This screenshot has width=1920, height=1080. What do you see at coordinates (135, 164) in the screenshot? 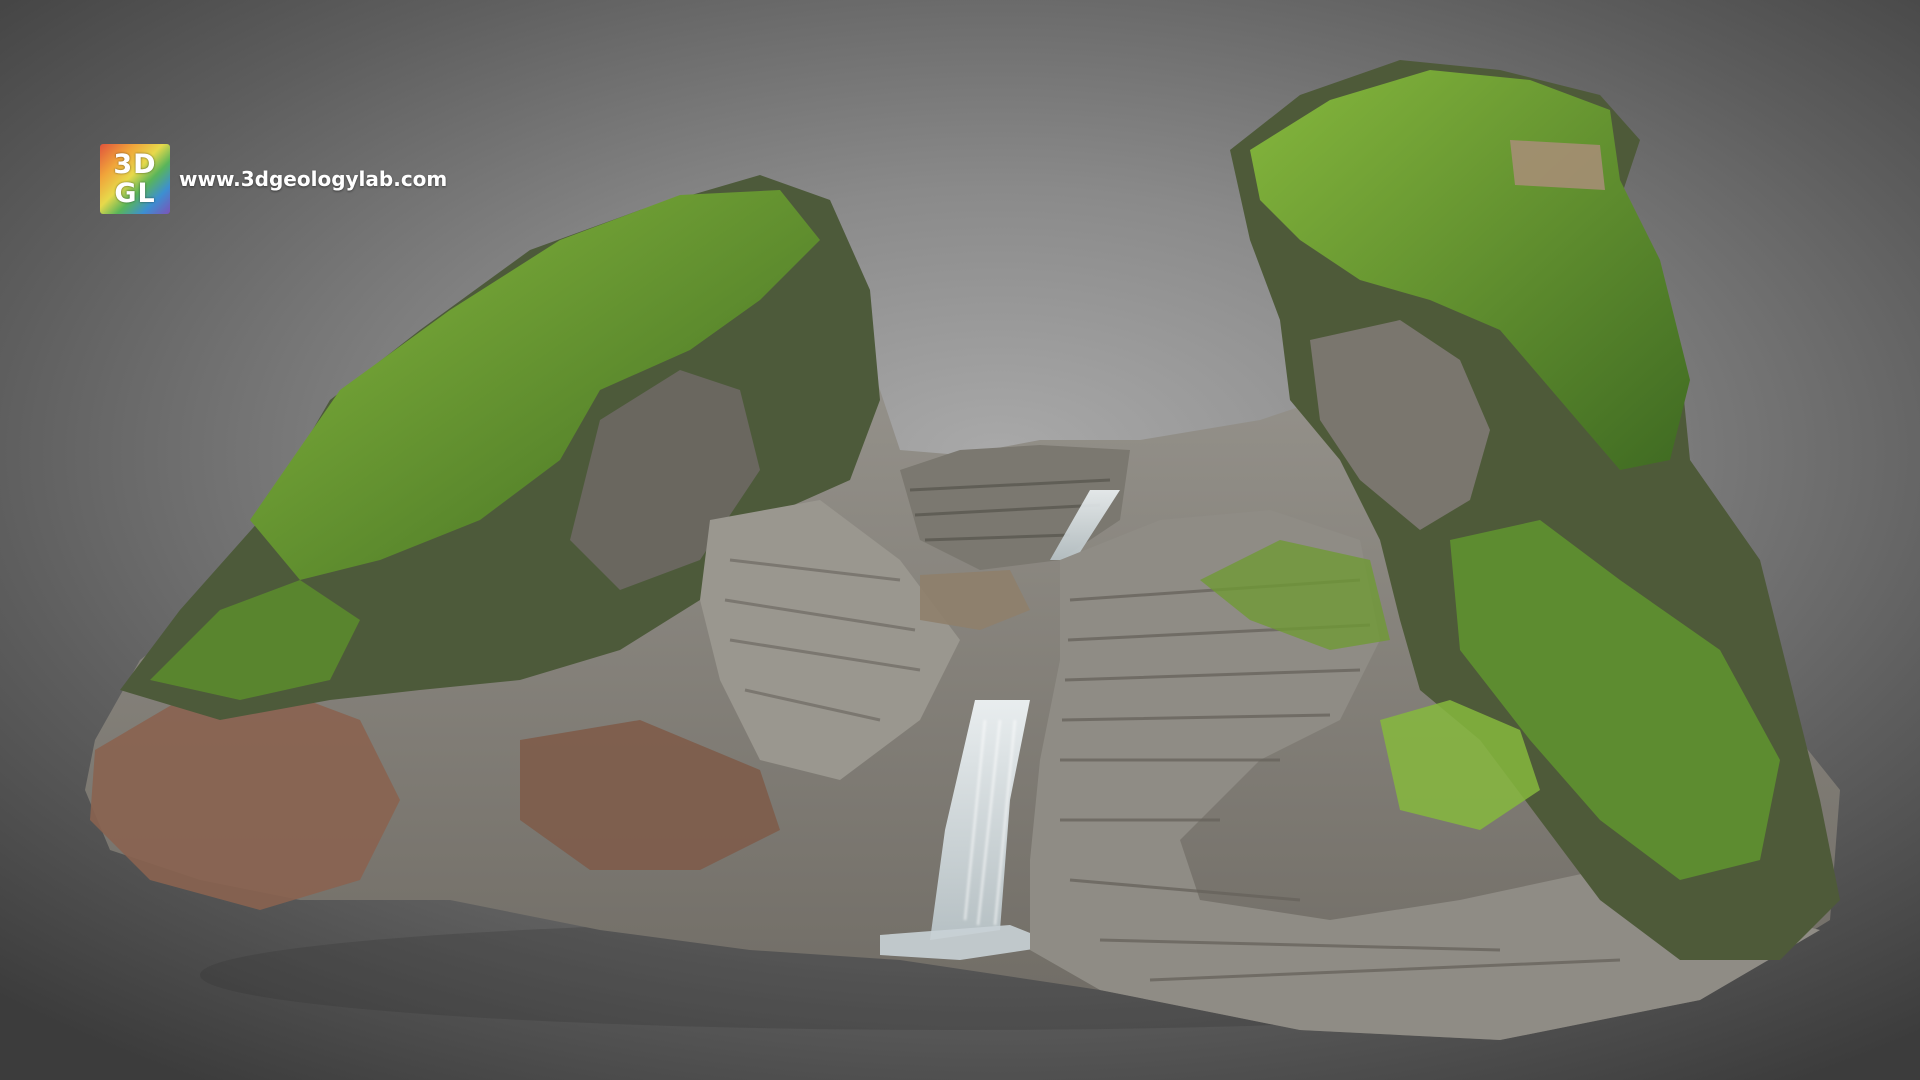
I see `logo-line-1: 3D` at bounding box center [135, 164].